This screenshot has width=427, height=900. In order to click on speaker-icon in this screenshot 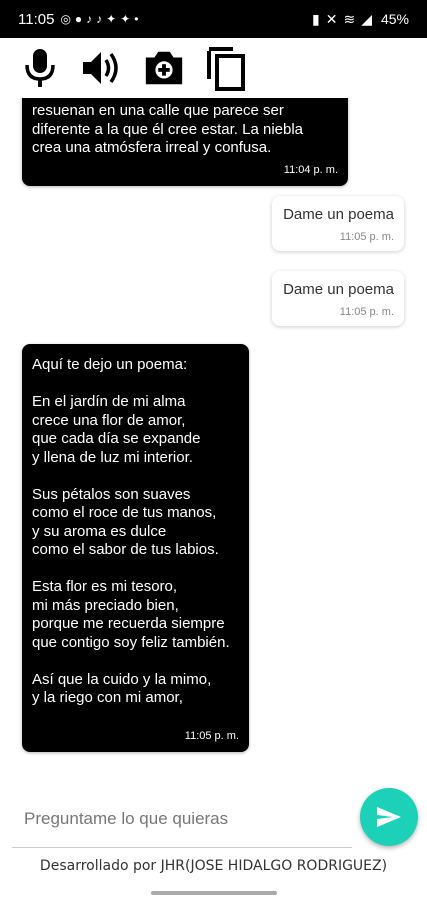, I will do `click(102, 68)`.